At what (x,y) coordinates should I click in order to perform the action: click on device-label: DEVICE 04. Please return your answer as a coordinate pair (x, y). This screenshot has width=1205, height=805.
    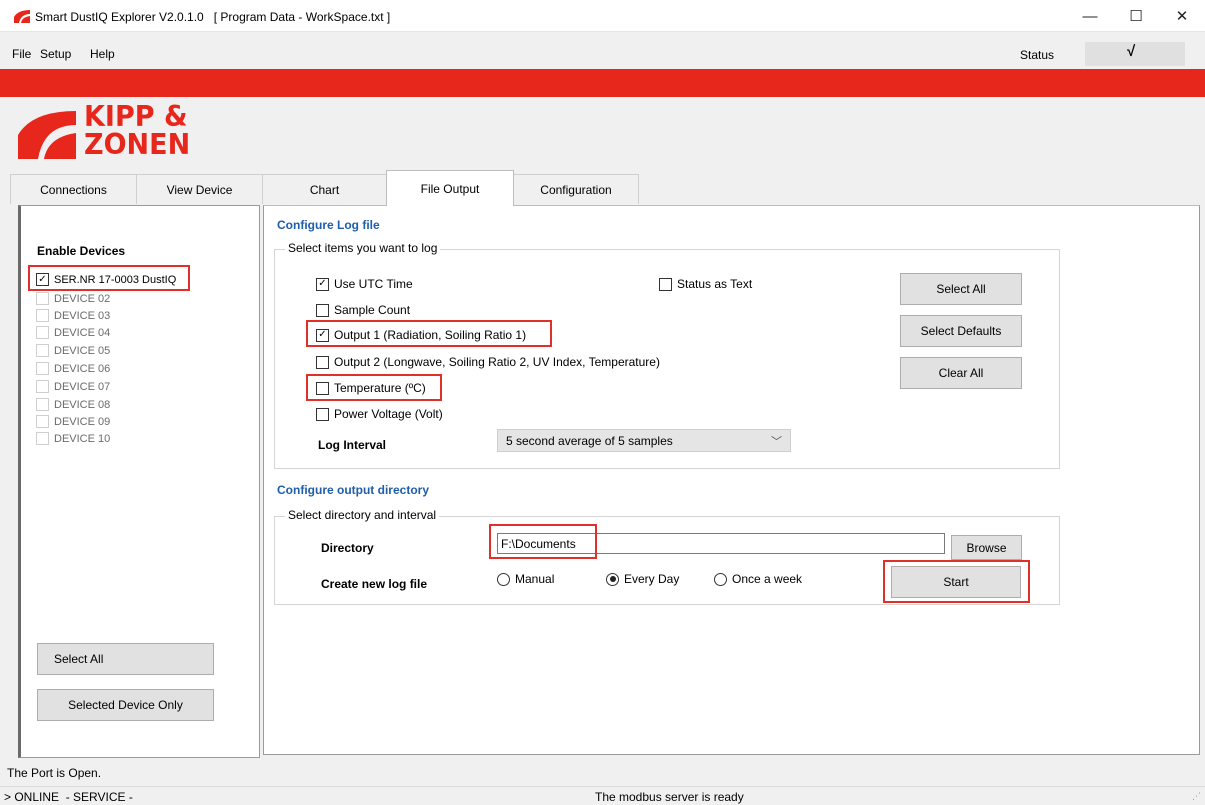
    Looking at the image, I should click on (82, 332).